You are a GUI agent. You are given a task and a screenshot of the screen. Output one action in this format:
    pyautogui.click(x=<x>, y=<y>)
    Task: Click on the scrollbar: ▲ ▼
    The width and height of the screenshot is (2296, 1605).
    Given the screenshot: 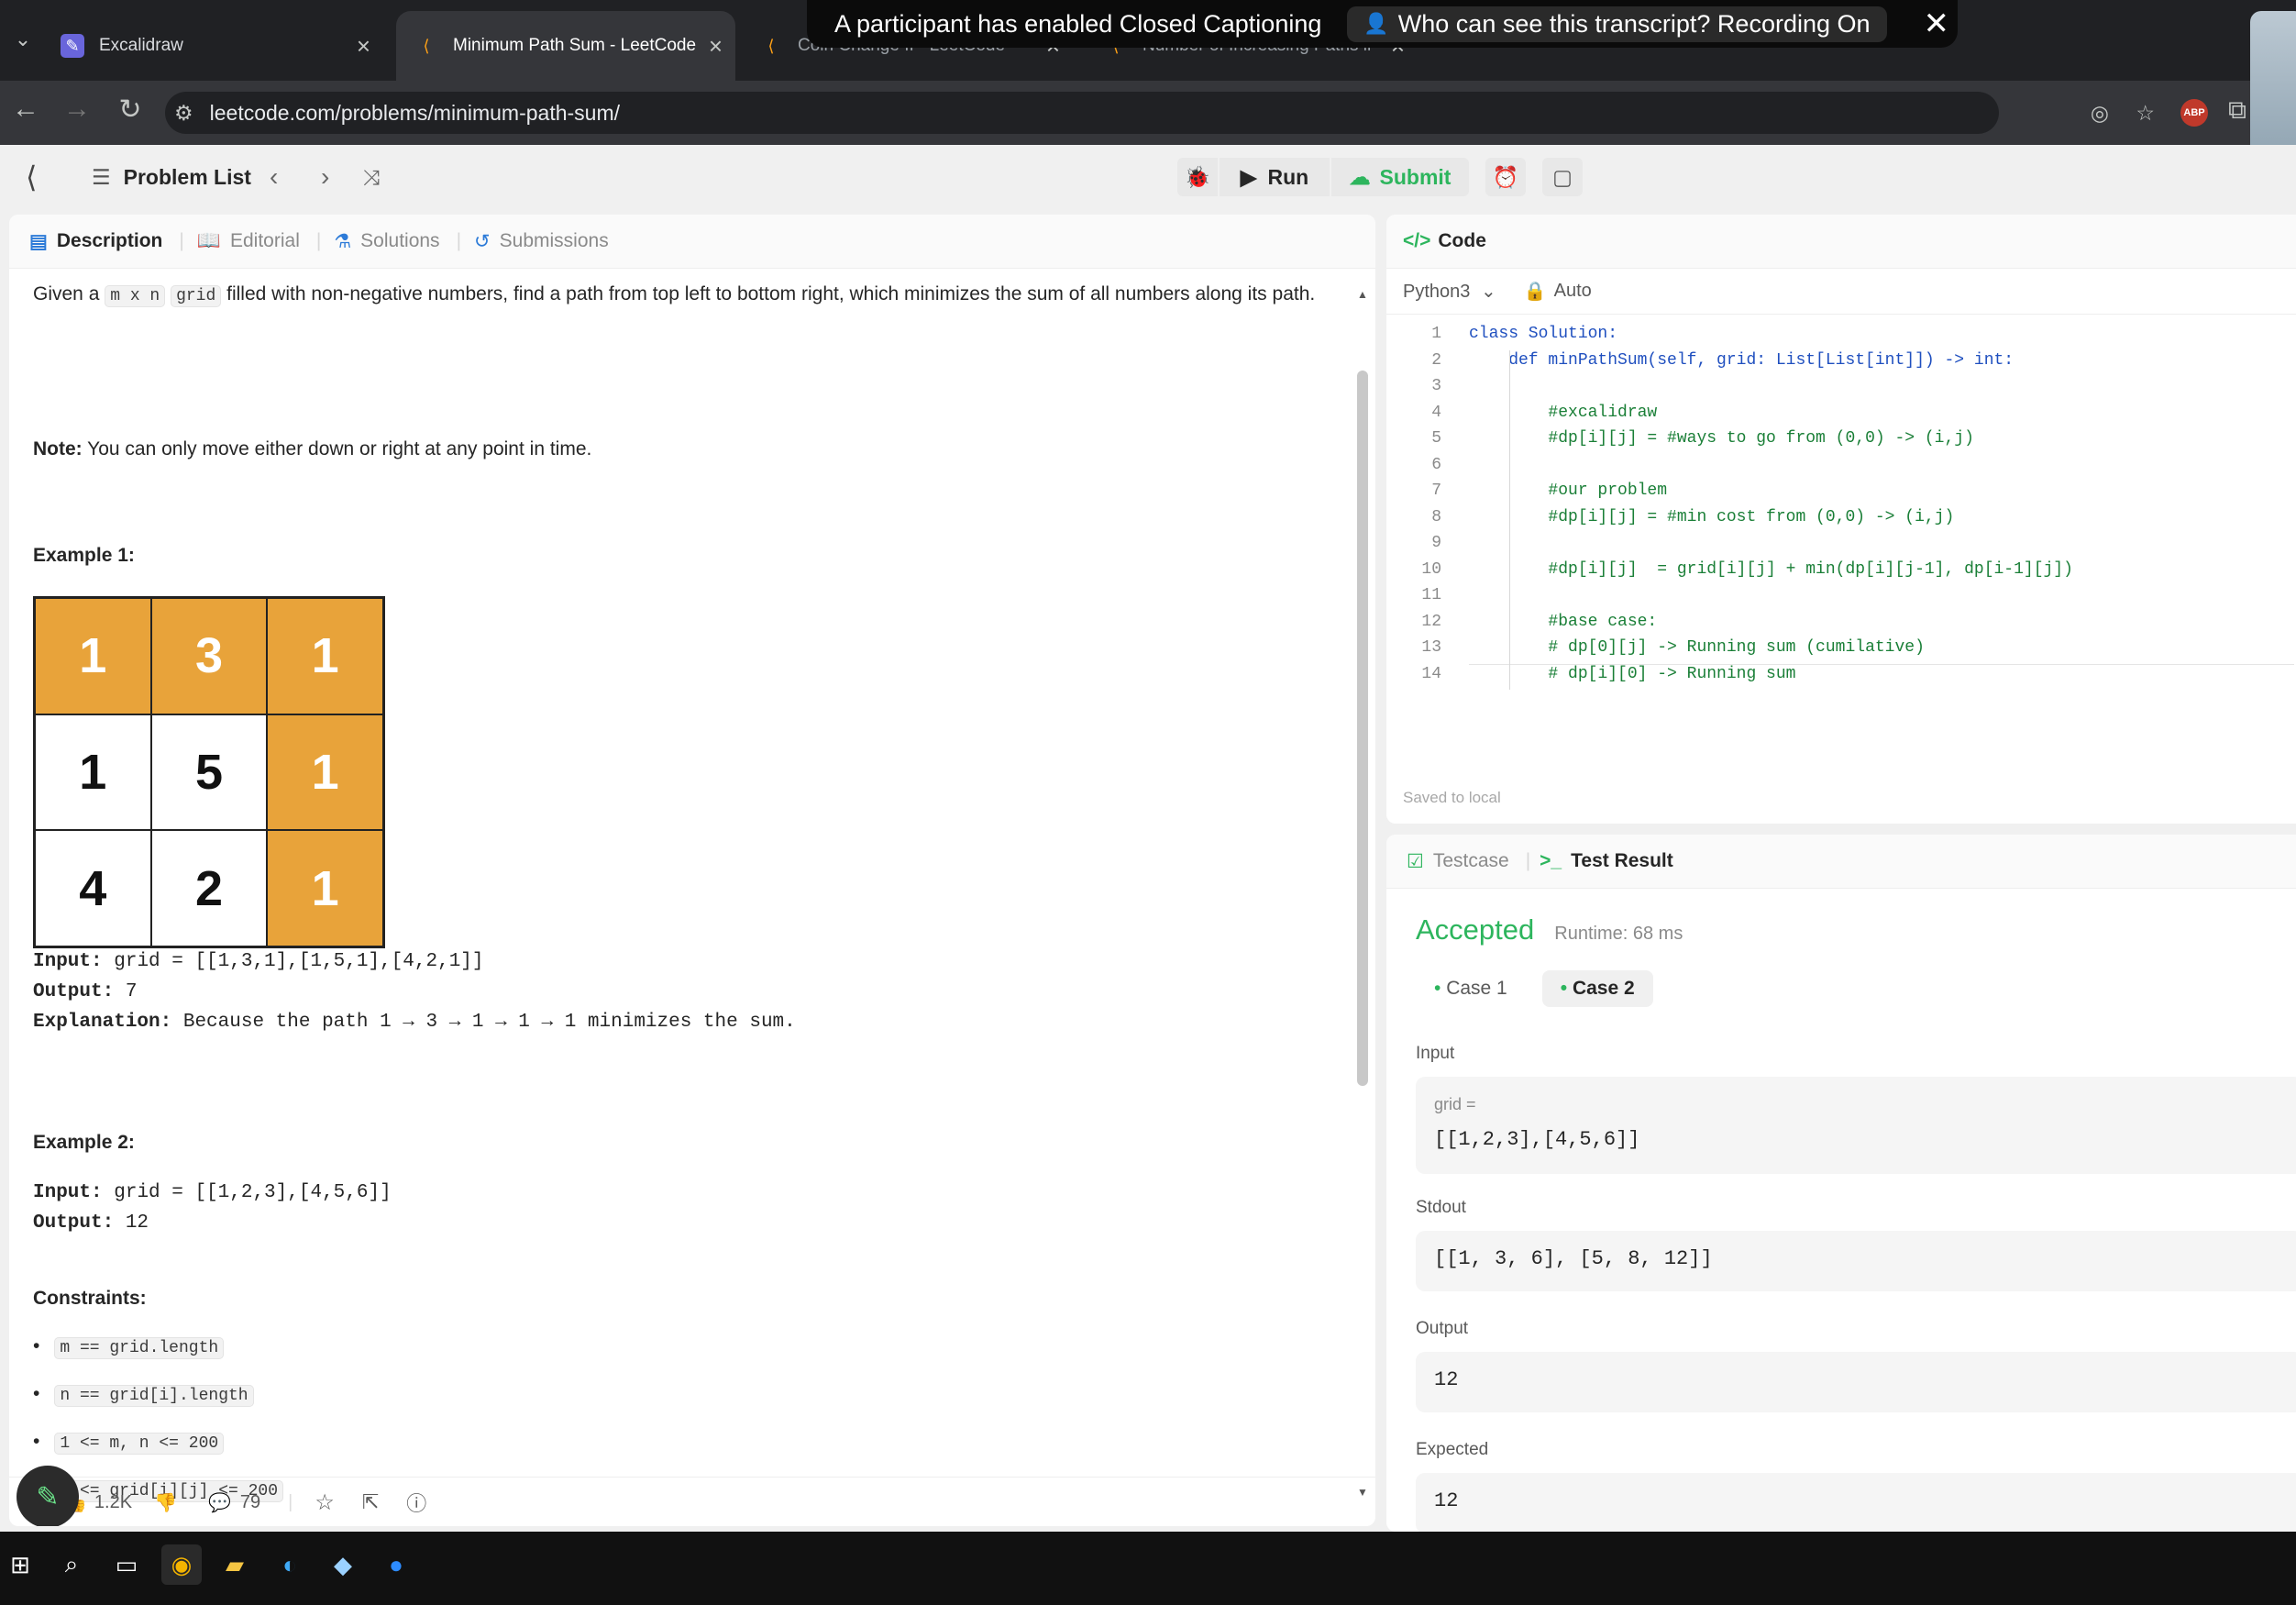 What is the action you would take?
    pyautogui.click(x=1362, y=893)
    